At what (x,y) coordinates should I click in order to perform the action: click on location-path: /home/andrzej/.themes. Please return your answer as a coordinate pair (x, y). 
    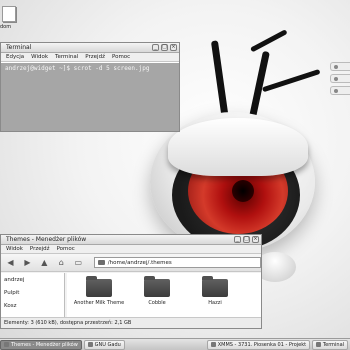
    Looking at the image, I should click on (139, 262).